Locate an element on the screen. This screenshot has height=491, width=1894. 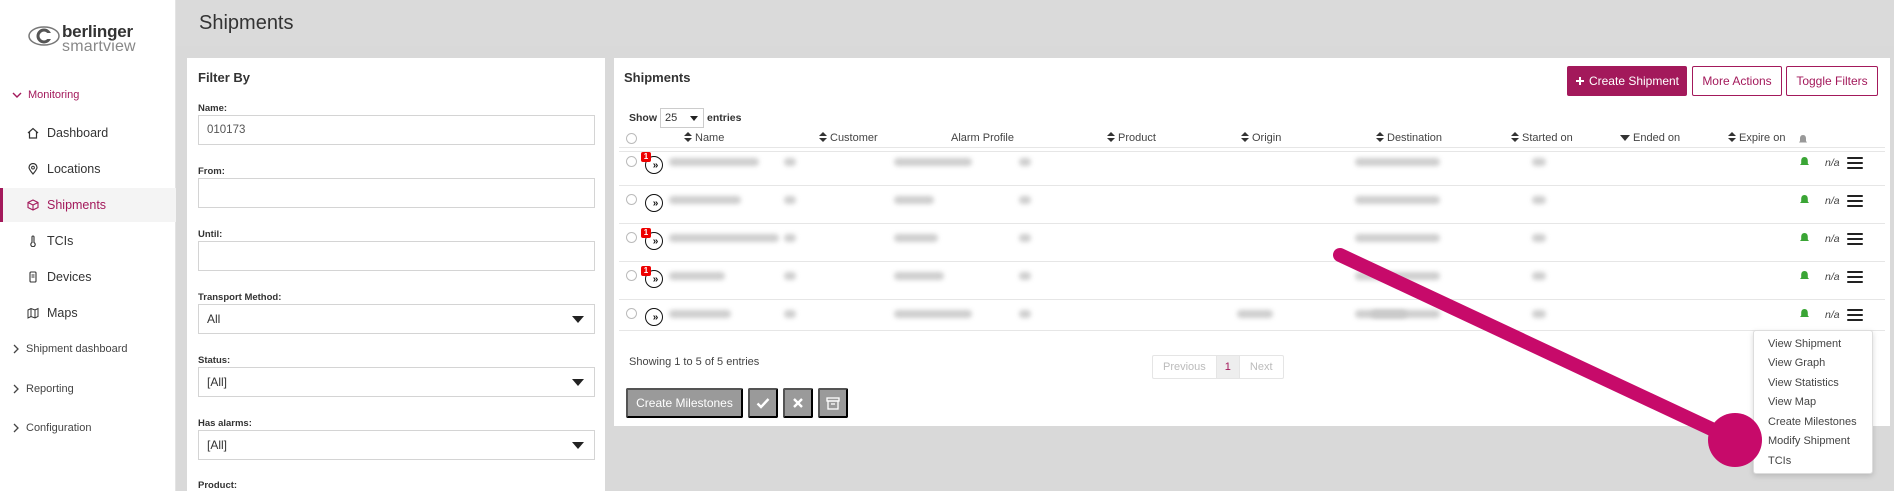
confirm-button is located at coordinates (763, 403).